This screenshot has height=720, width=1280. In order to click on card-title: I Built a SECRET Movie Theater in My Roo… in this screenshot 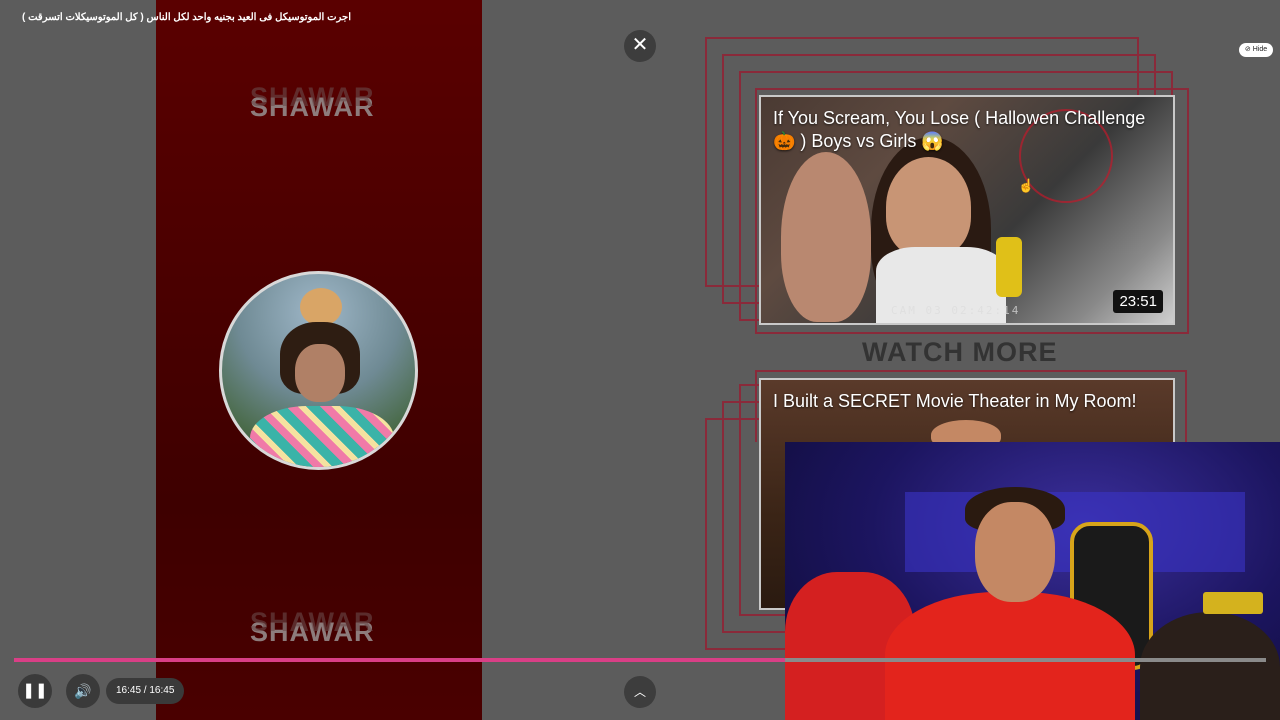, I will do `click(955, 401)`.